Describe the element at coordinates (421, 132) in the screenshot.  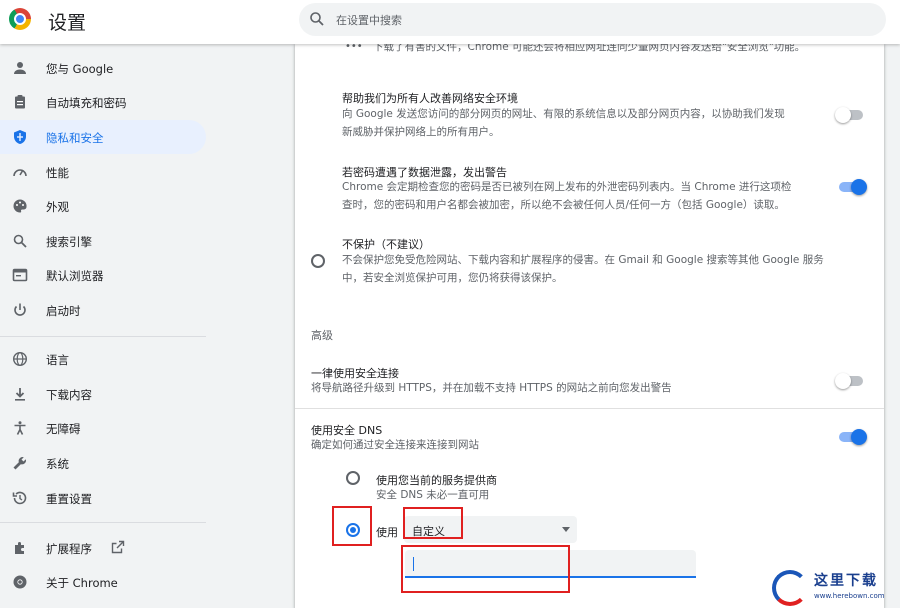
I see `help-improve-desc: 新威胁并保护网络上的所有用户。` at that location.